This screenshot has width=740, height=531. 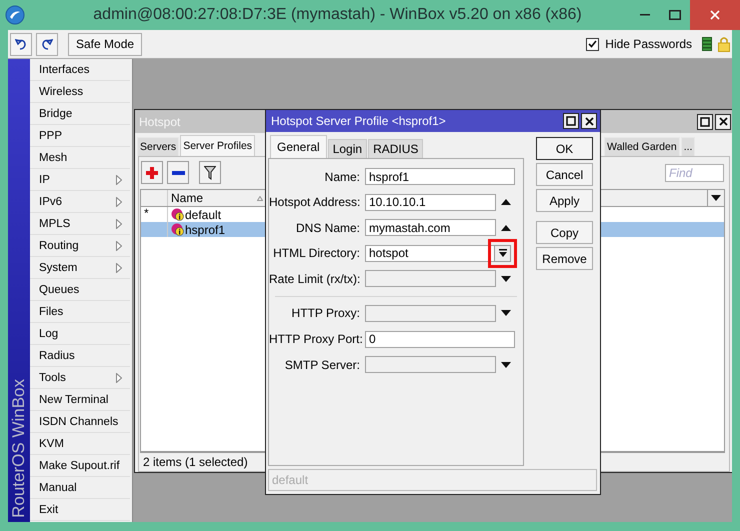 What do you see at coordinates (19, 448) in the screenshot?
I see `brand-label: RouterOS WinBox` at bounding box center [19, 448].